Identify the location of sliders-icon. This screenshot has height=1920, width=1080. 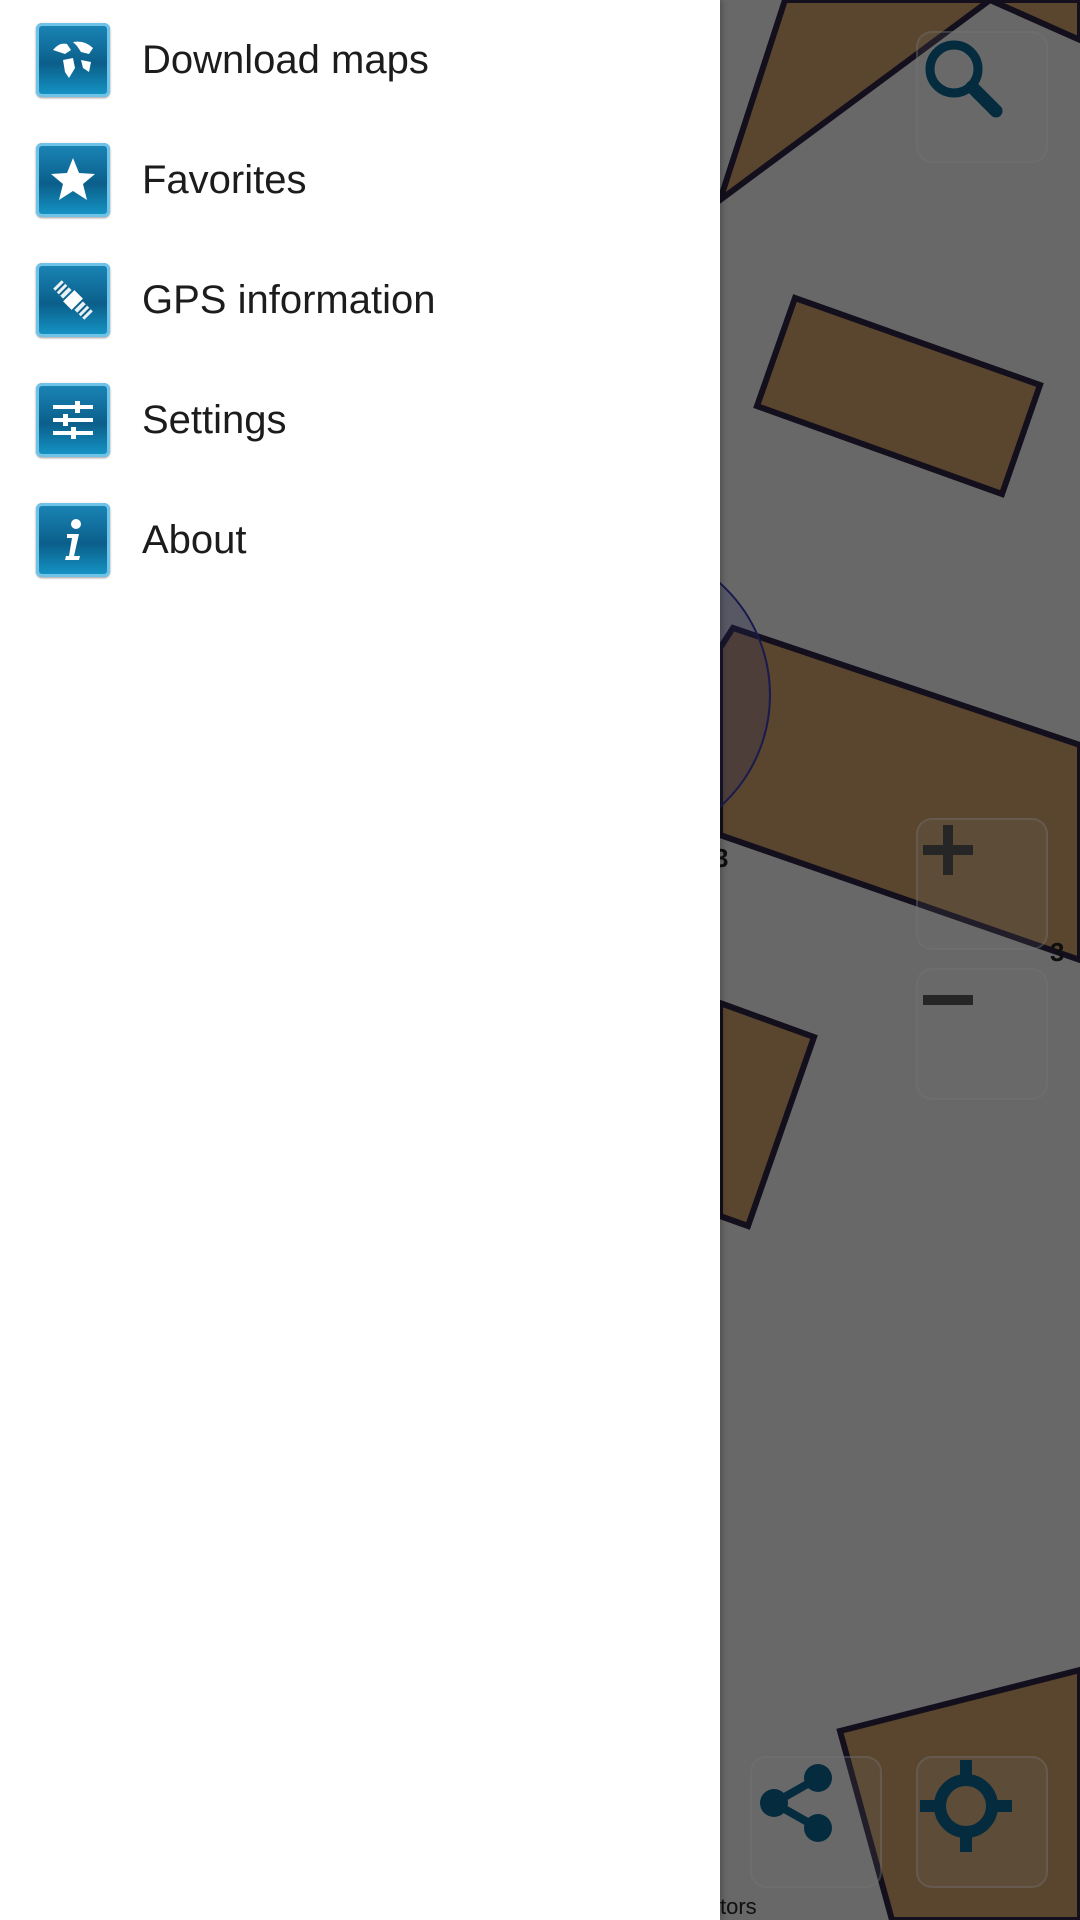
(73, 420).